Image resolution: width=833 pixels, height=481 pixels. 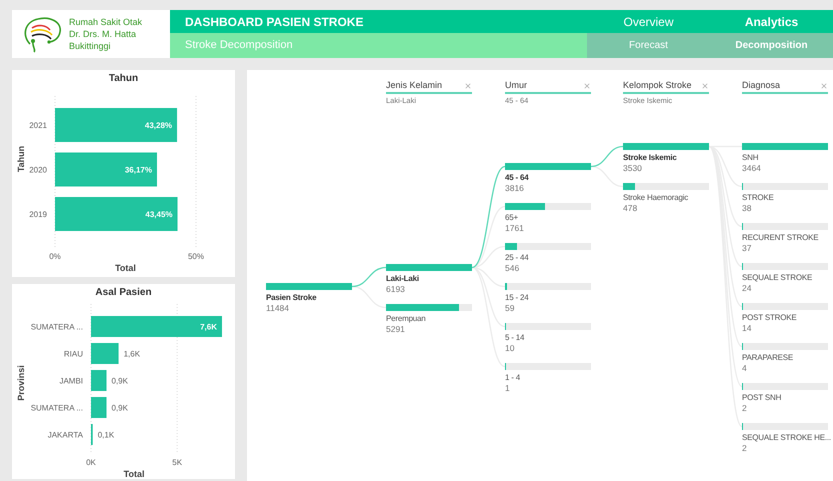 I want to click on node-label: POST STROKE, so click(x=769, y=318).